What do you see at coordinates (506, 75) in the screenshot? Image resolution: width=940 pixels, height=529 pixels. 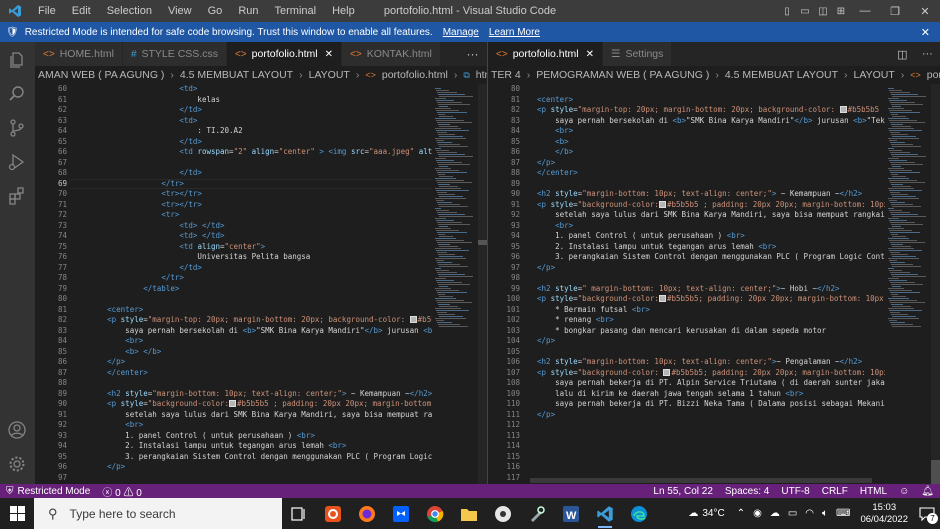 I see `breadcrumb-item: TER 4` at bounding box center [506, 75].